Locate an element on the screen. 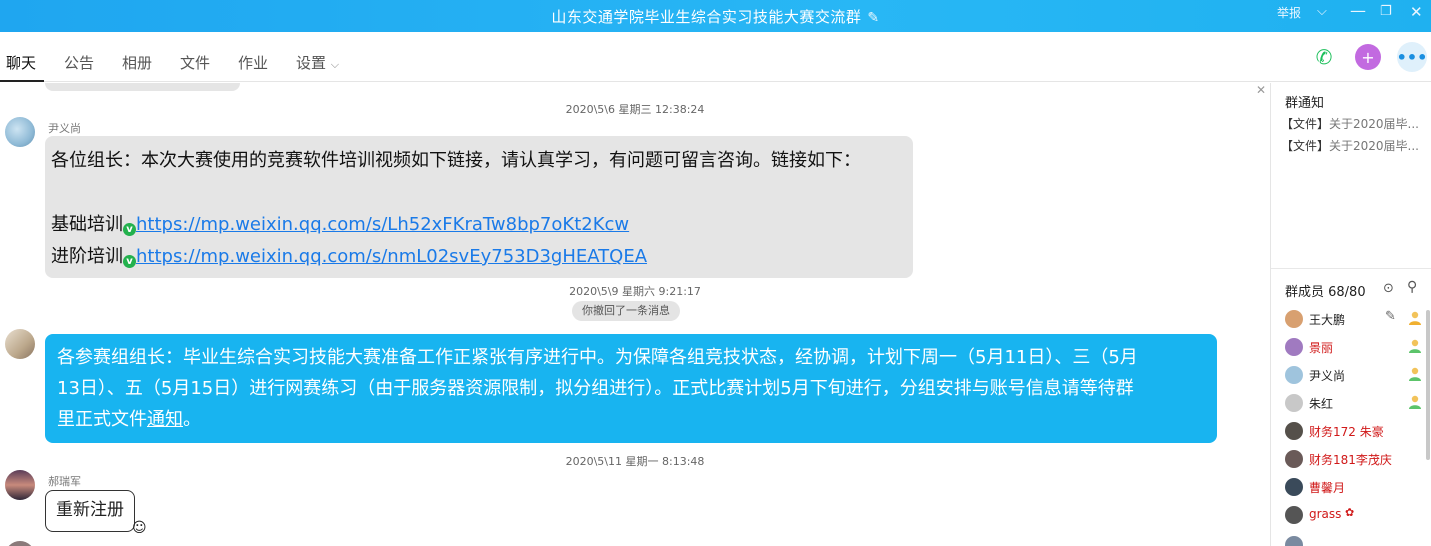 The width and height of the screenshot is (1431, 546). timestamp: 2020\5\9 星期六 9:21:17 is located at coordinates (635, 291).